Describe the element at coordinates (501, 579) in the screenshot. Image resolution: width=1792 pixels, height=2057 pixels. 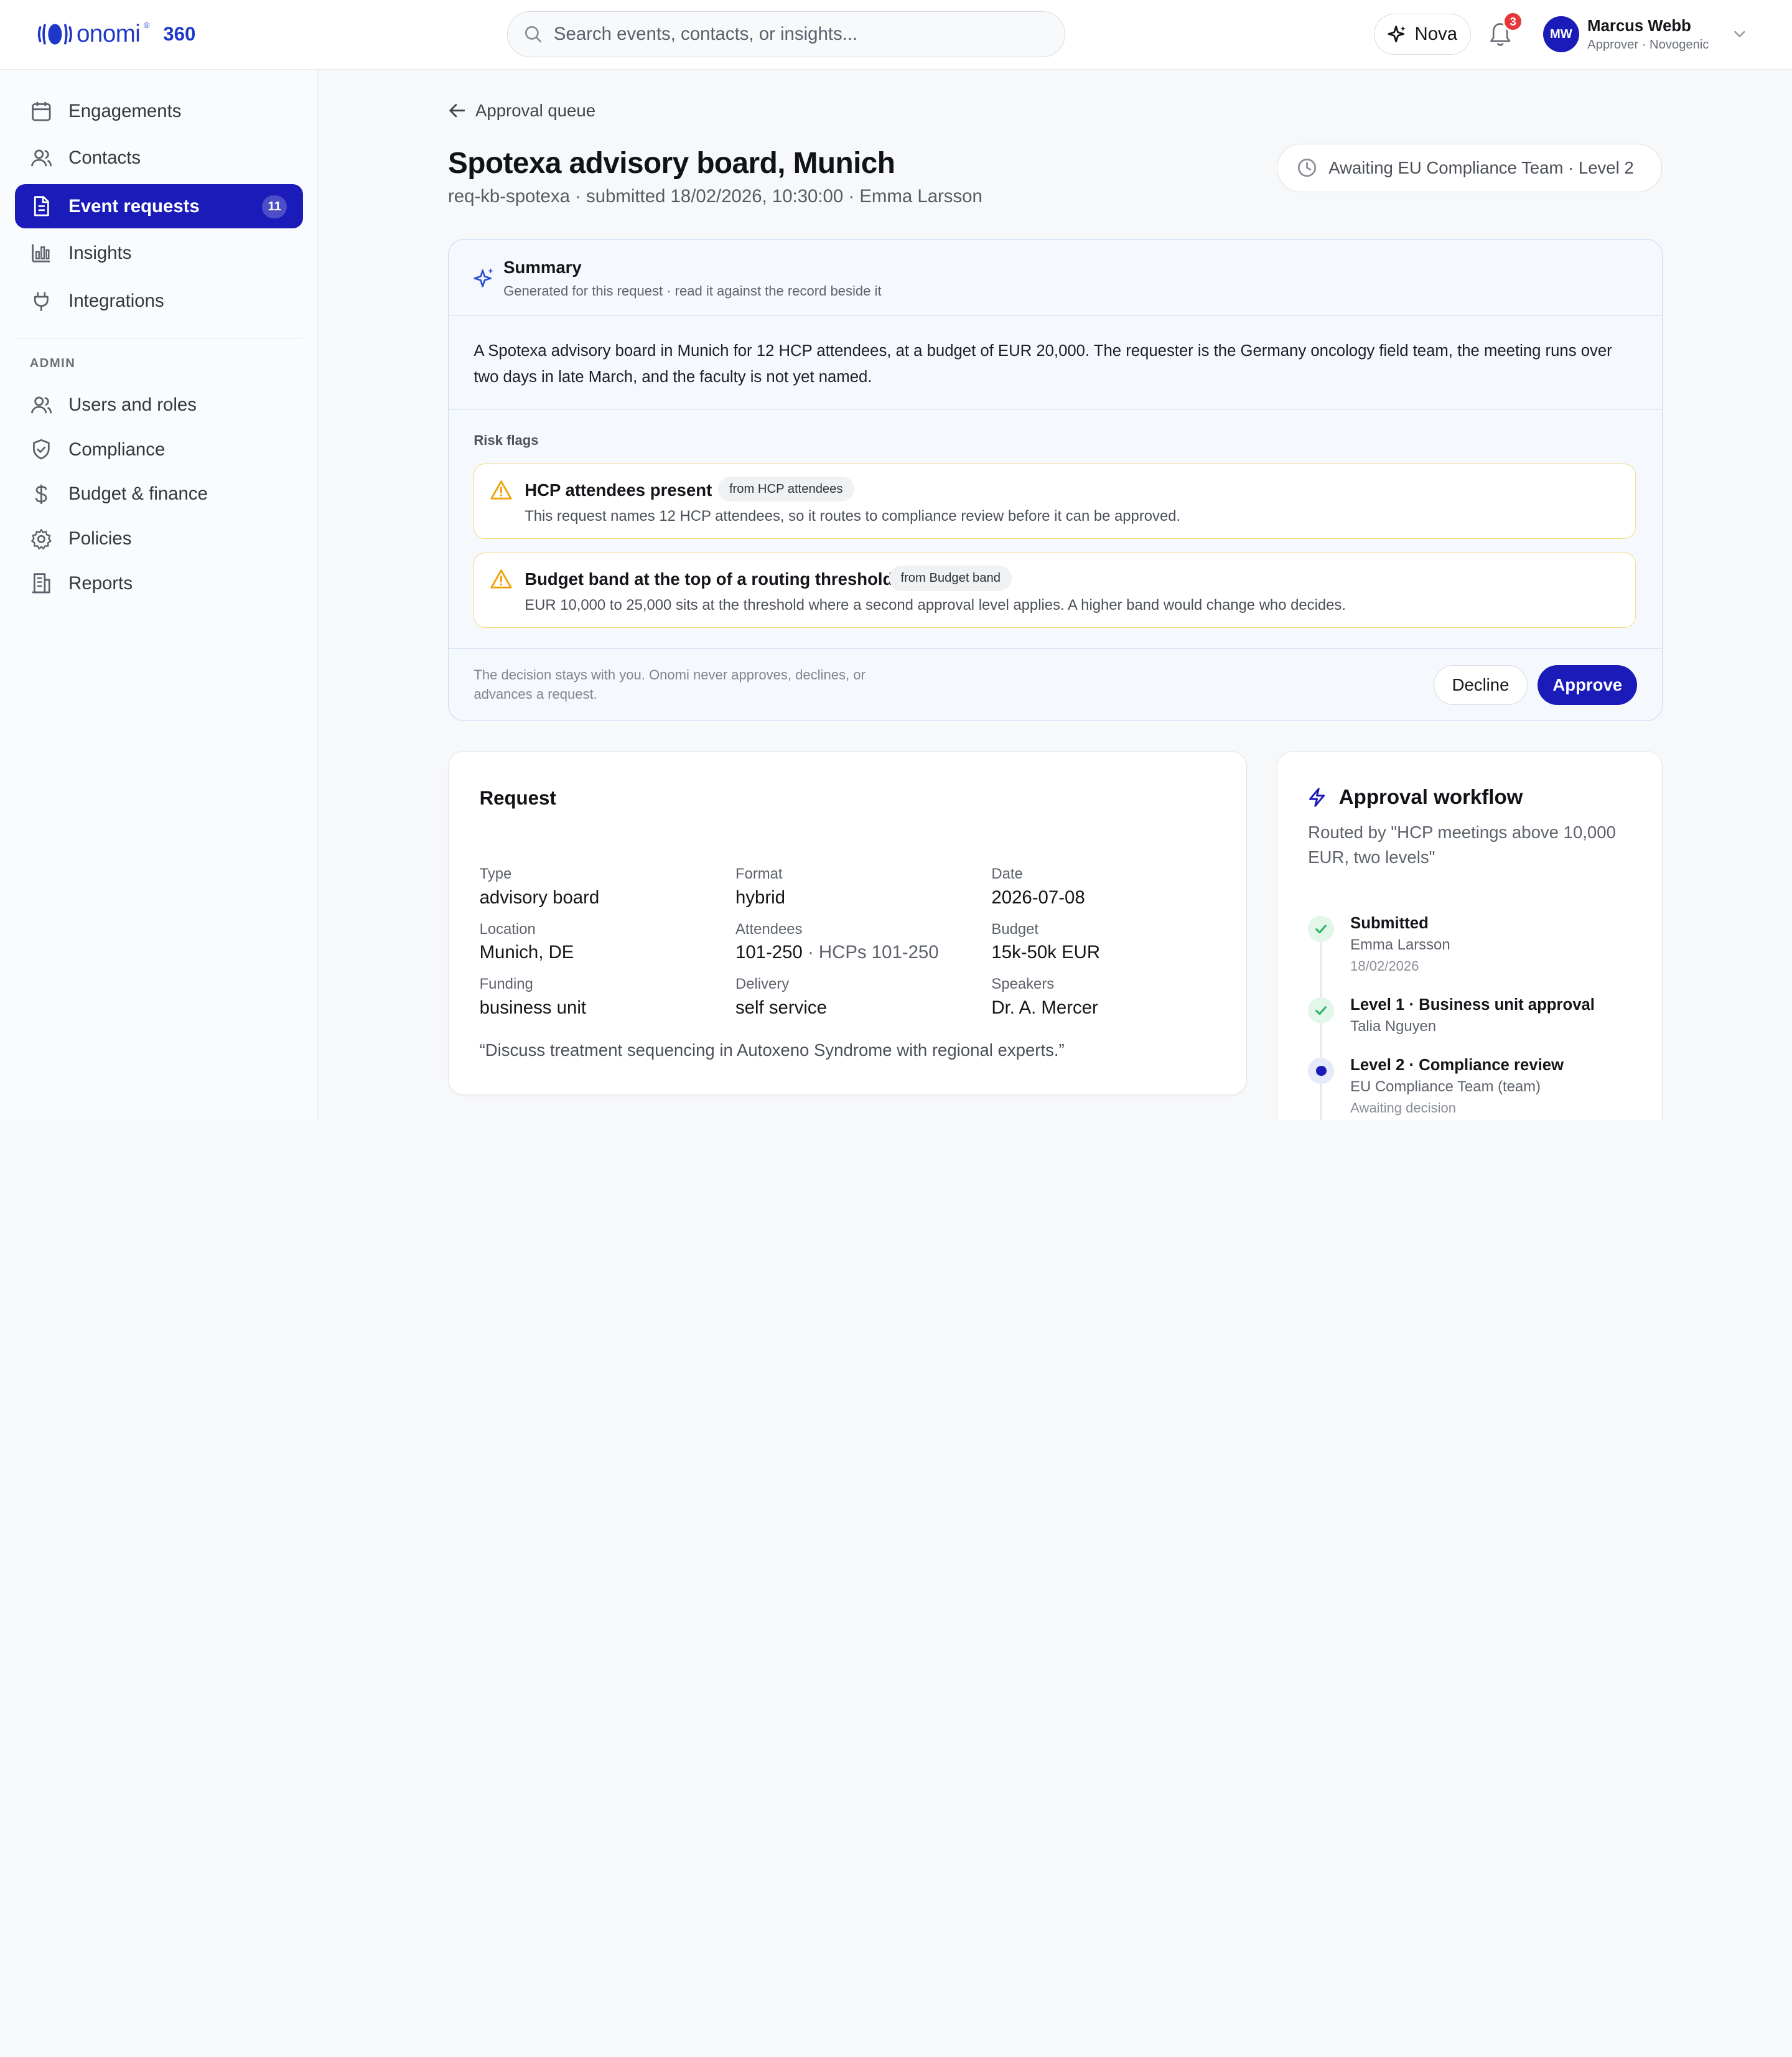
I see `warning-icon` at that location.